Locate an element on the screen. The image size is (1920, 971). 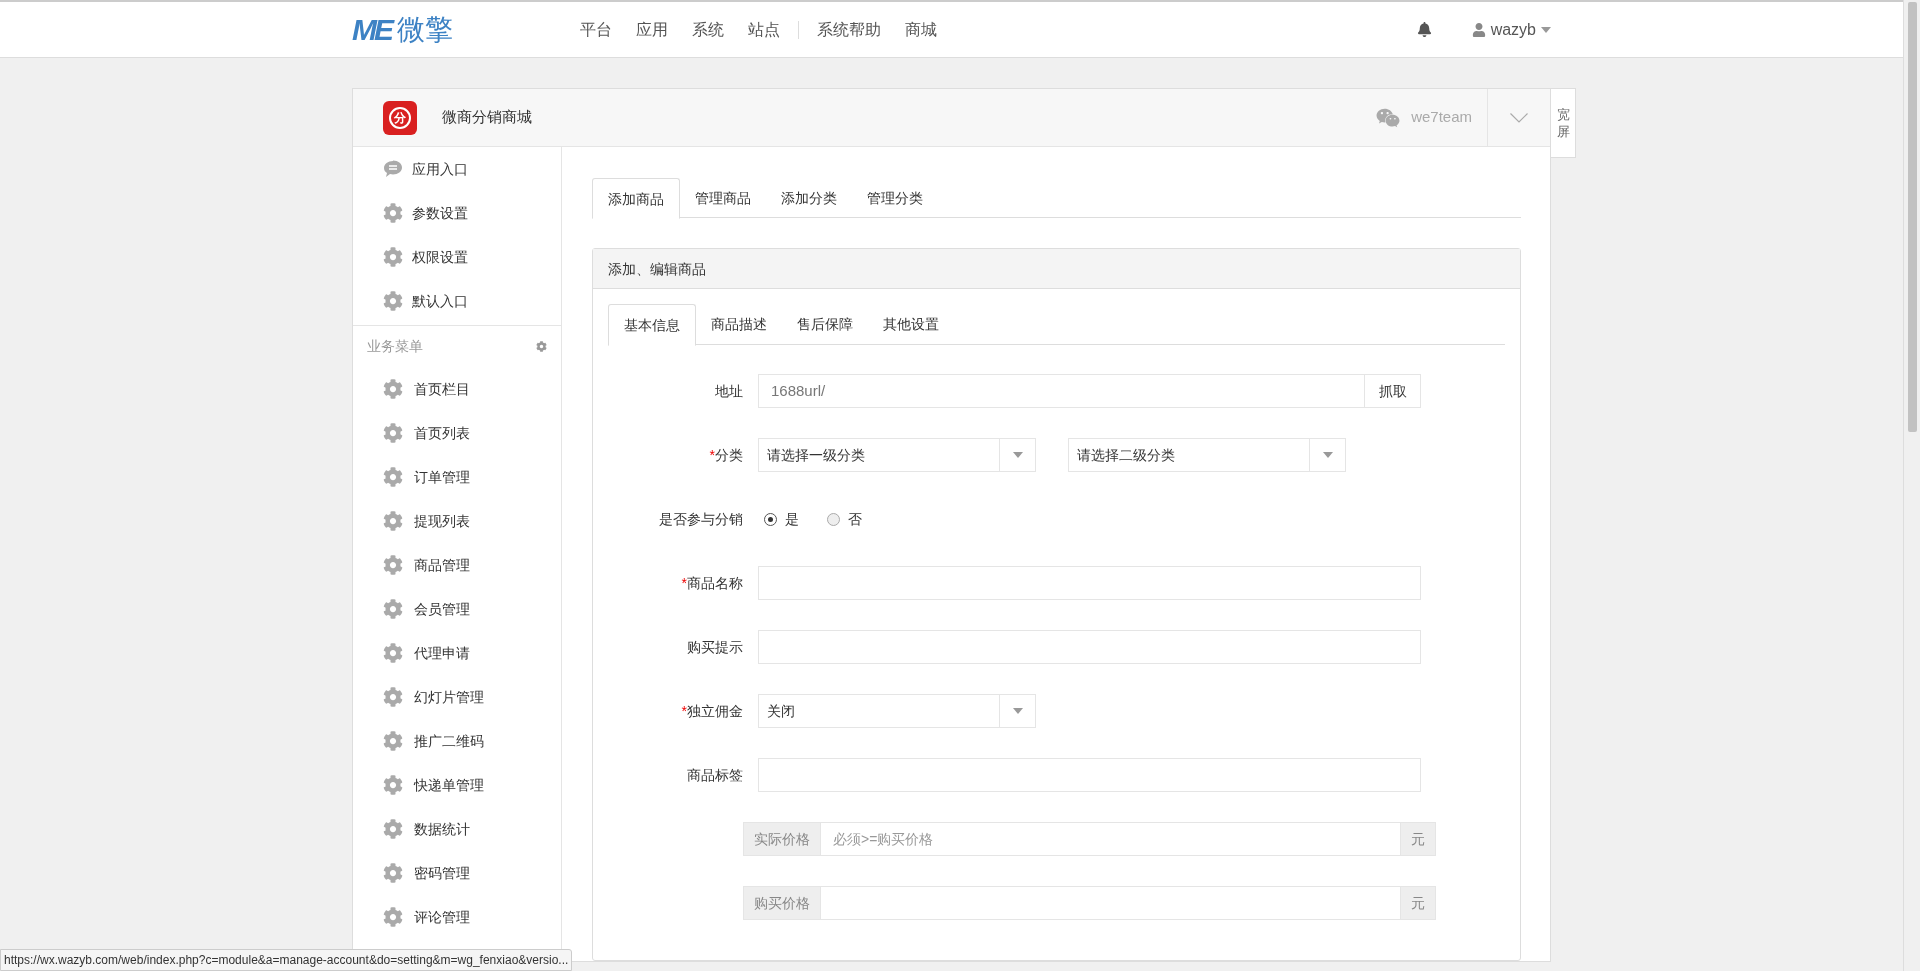
nav-link: 商城 is located at coordinates (921, 29).